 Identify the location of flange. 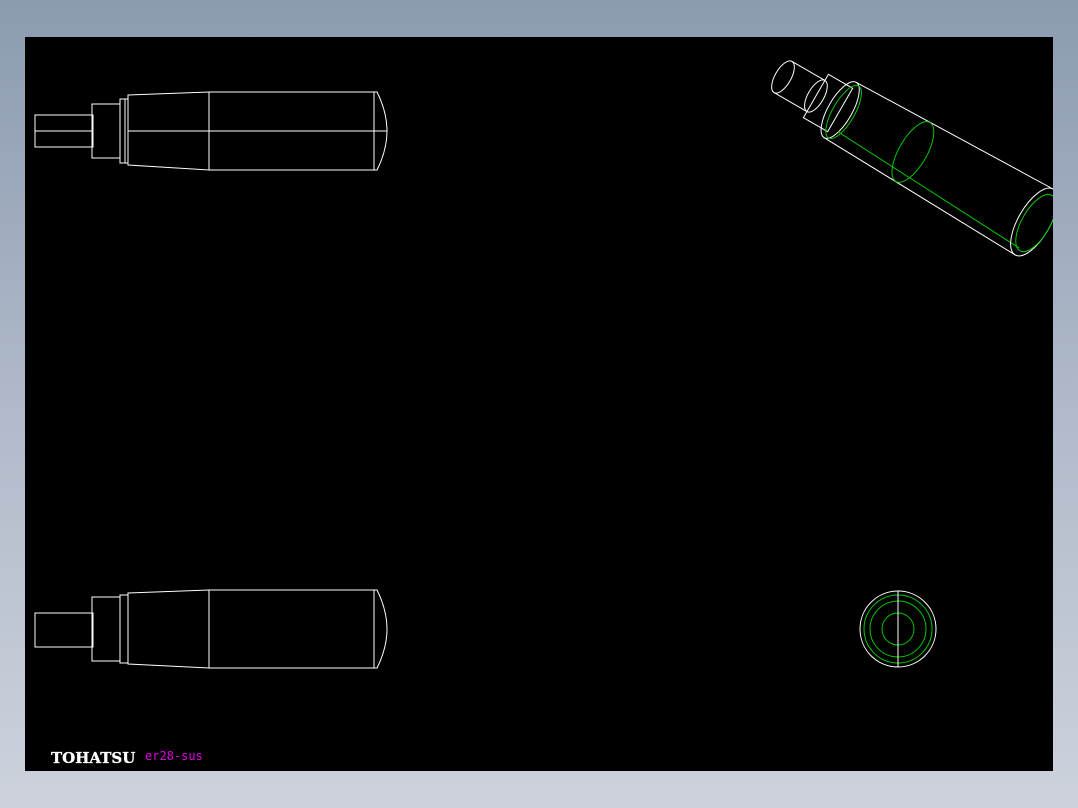
(124, 131).